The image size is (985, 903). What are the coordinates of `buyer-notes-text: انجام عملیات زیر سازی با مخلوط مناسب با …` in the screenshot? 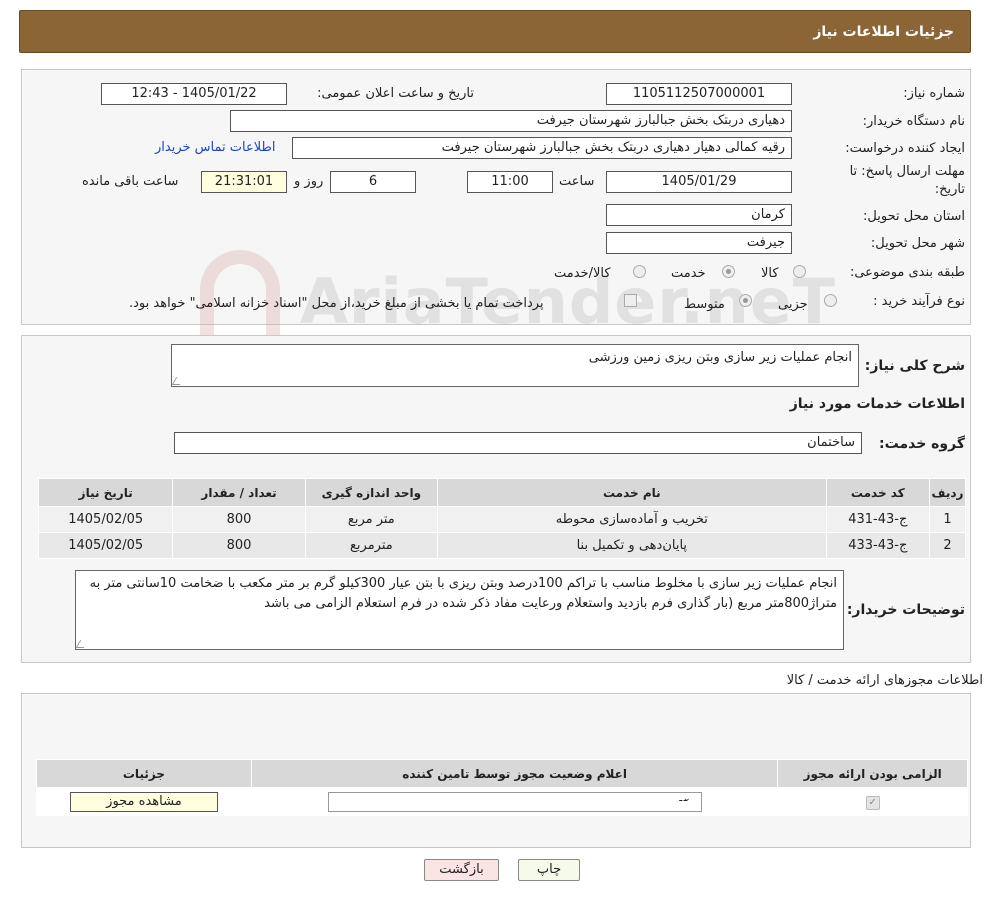 It's located at (463, 593).